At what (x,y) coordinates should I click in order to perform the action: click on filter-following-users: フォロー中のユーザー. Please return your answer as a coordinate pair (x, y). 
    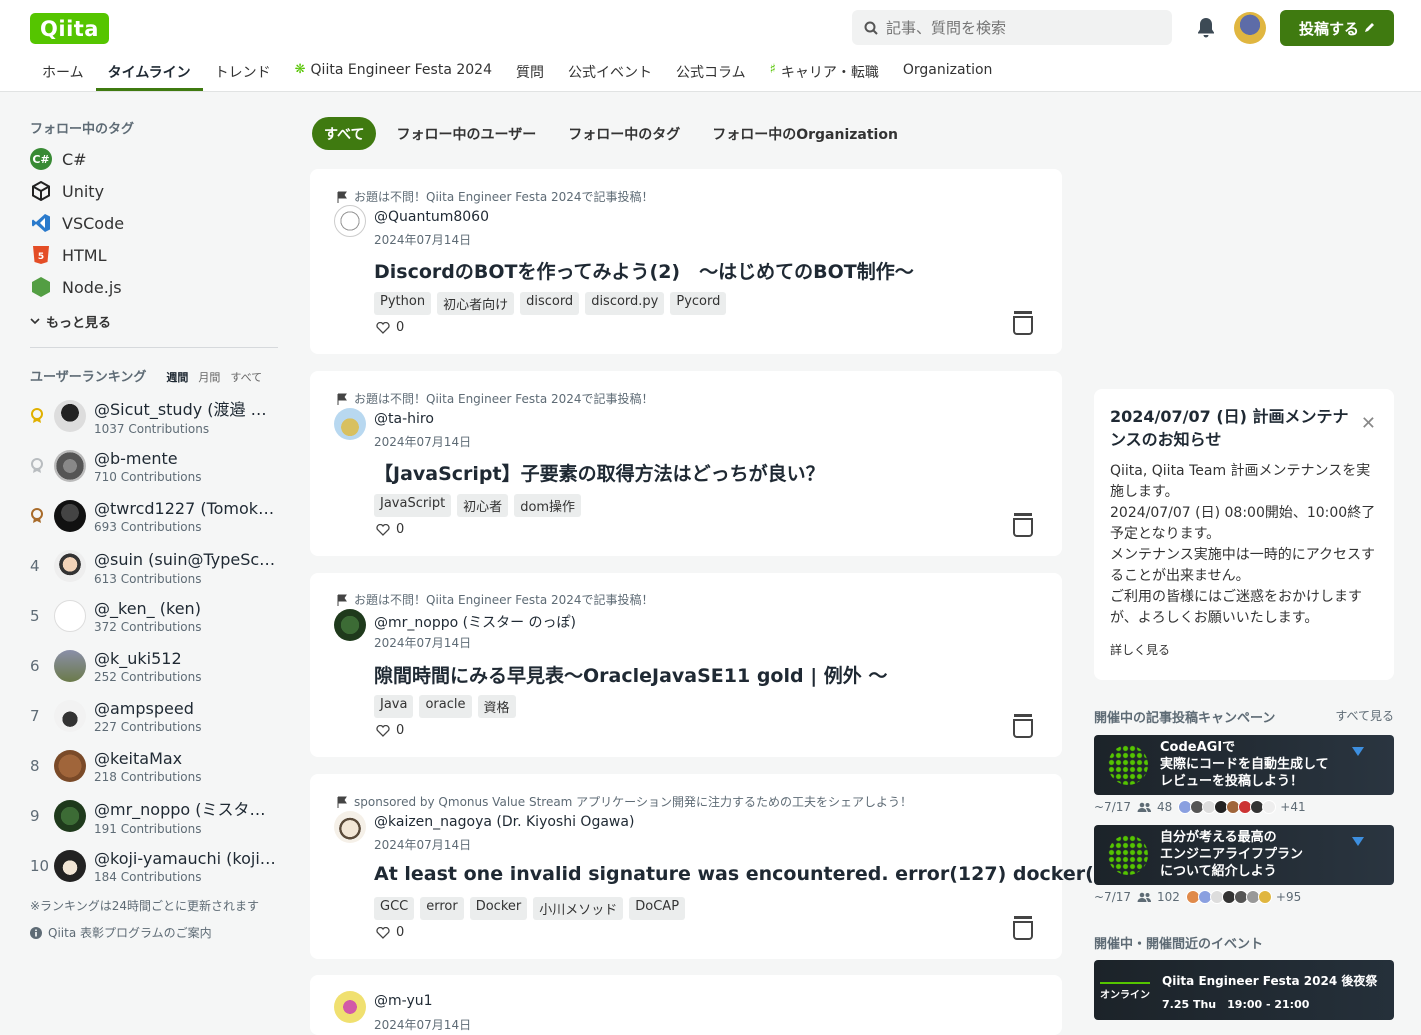
    Looking at the image, I should click on (466, 133).